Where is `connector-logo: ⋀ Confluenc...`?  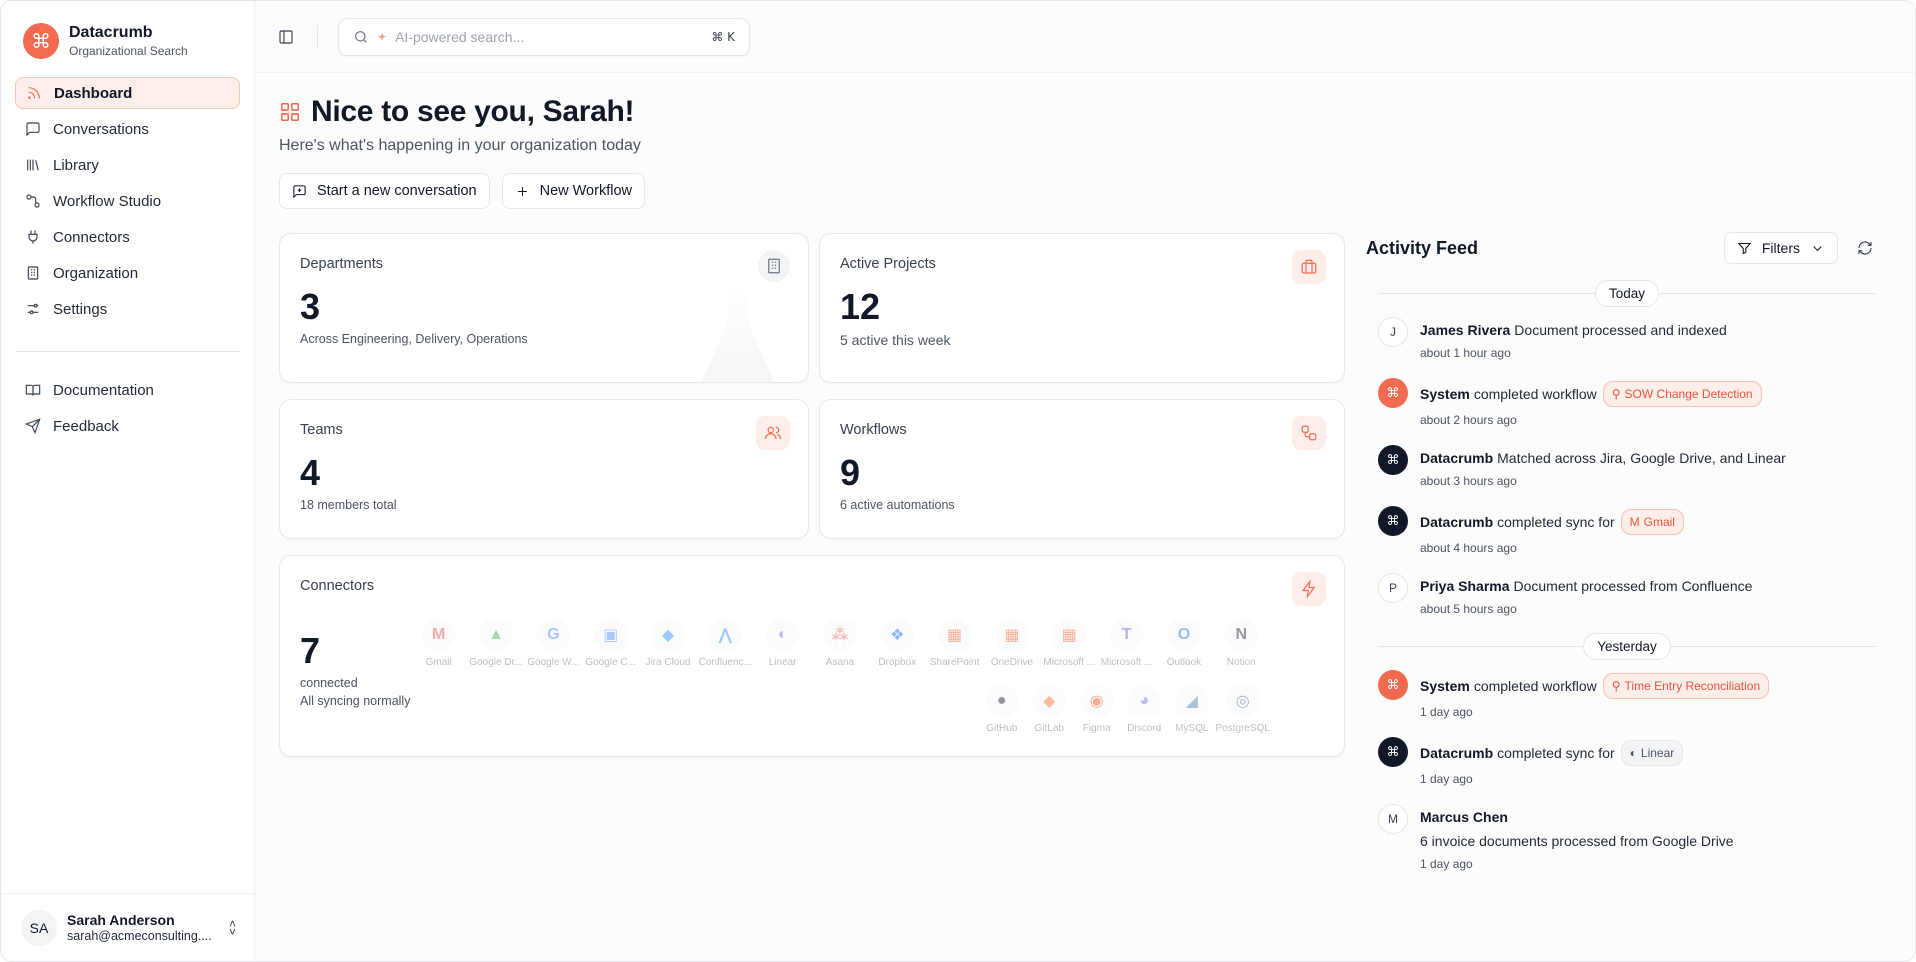 connector-logo: ⋀ Confluenc... is located at coordinates (725, 643).